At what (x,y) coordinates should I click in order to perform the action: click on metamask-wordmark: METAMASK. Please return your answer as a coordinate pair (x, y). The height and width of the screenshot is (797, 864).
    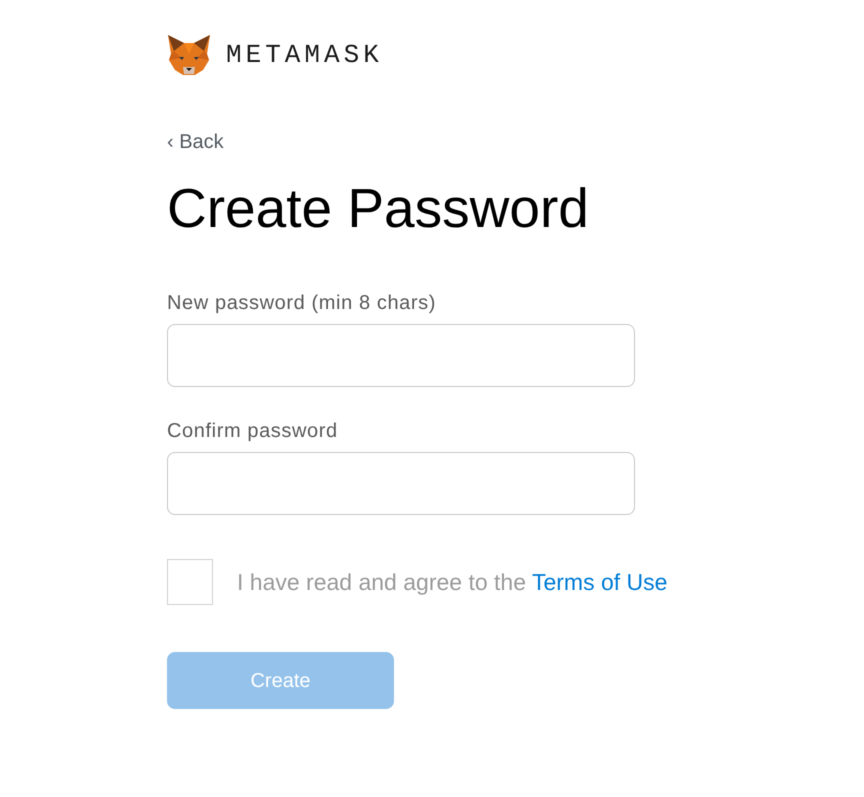
    Looking at the image, I should click on (304, 55).